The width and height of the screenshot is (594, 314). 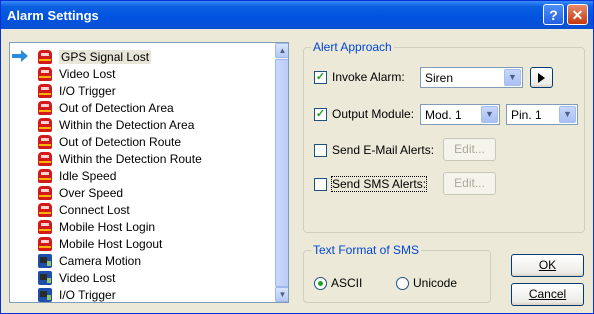 I want to click on alert-approach-label: Alert Approach, so click(x=352, y=47).